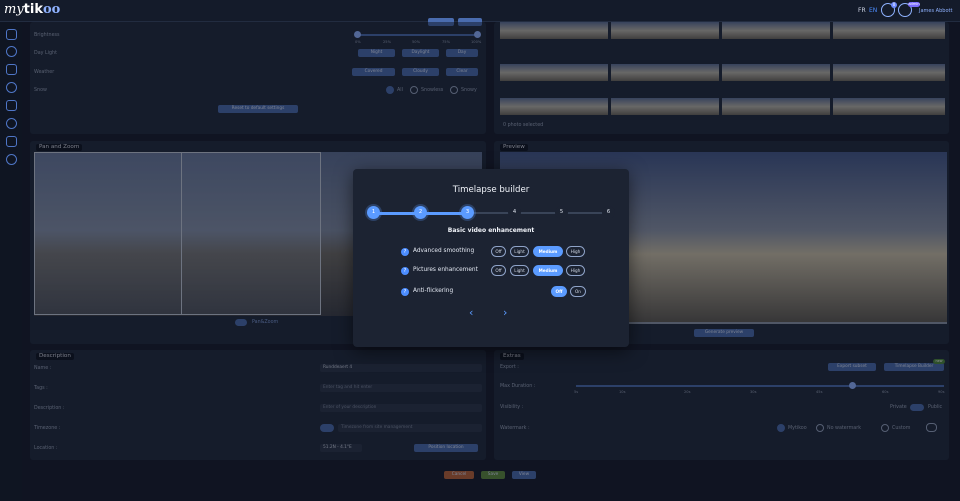 The width and height of the screenshot is (960, 501). I want to click on pictures-enhancement-high: High, so click(575, 270).